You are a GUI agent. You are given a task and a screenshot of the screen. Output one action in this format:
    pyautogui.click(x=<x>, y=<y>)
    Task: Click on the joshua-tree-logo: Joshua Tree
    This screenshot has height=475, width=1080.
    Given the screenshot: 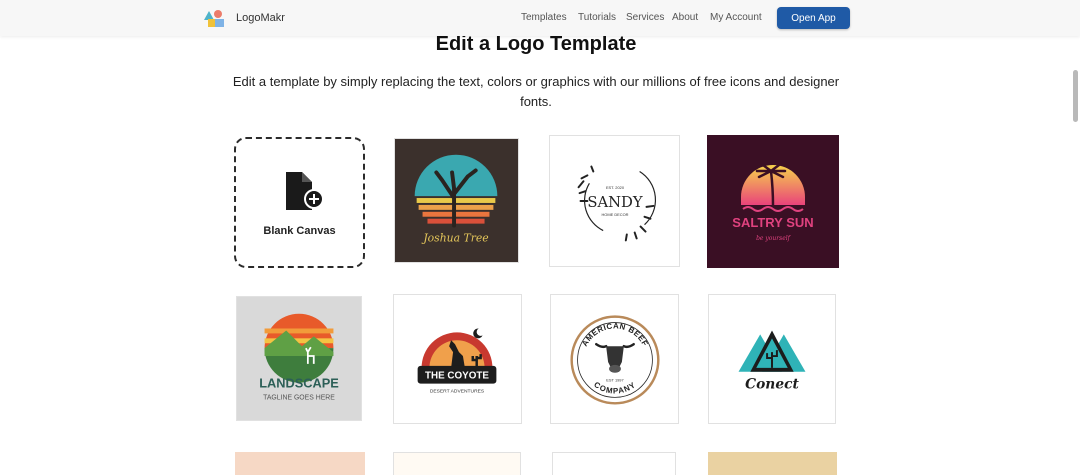 What is the action you would take?
    pyautogui.click(x=456, y=200)
    